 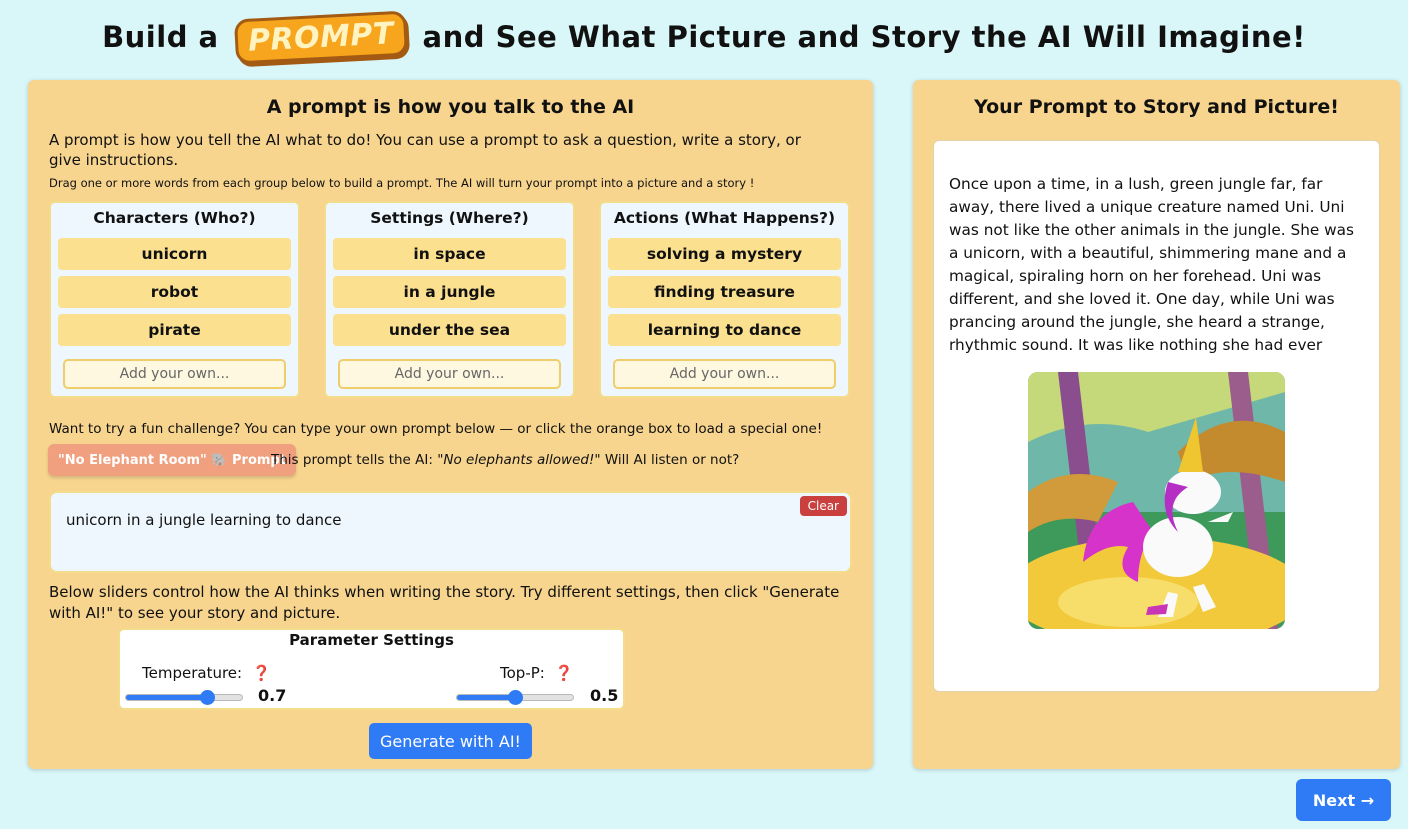 I want to click on word-chip-in-space: in space, so click(x=449, y=254).